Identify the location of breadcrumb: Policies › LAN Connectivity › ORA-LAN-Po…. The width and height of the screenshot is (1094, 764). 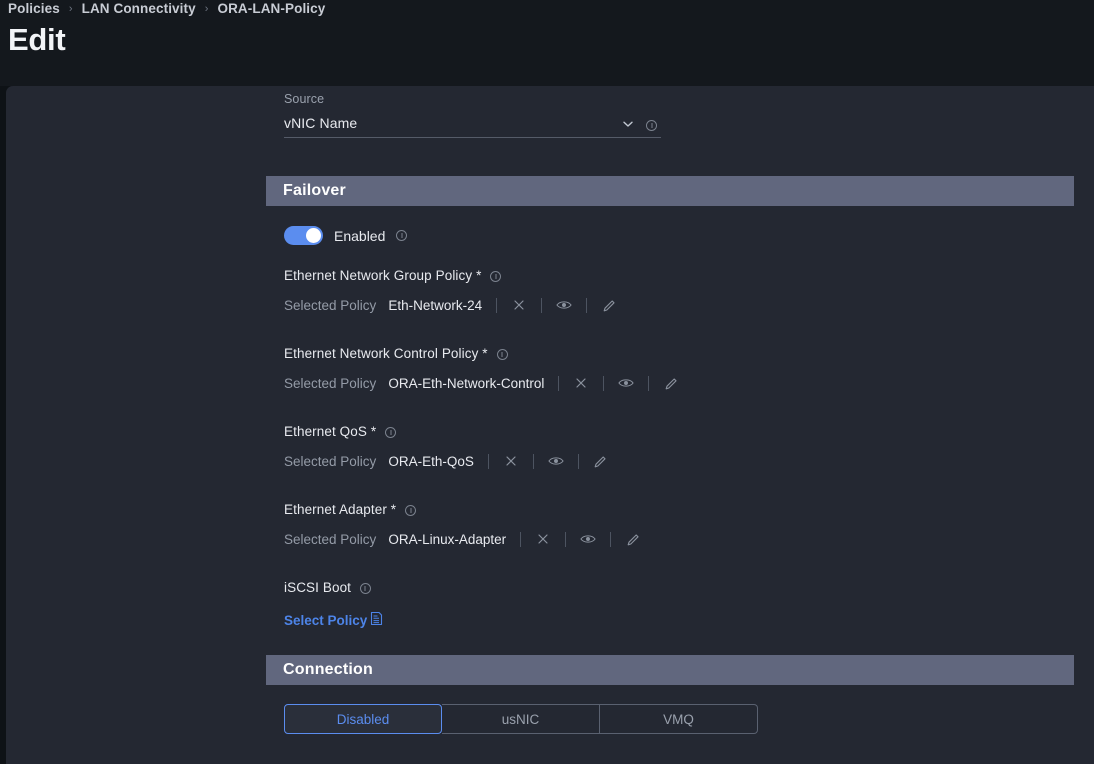
(166, 8).